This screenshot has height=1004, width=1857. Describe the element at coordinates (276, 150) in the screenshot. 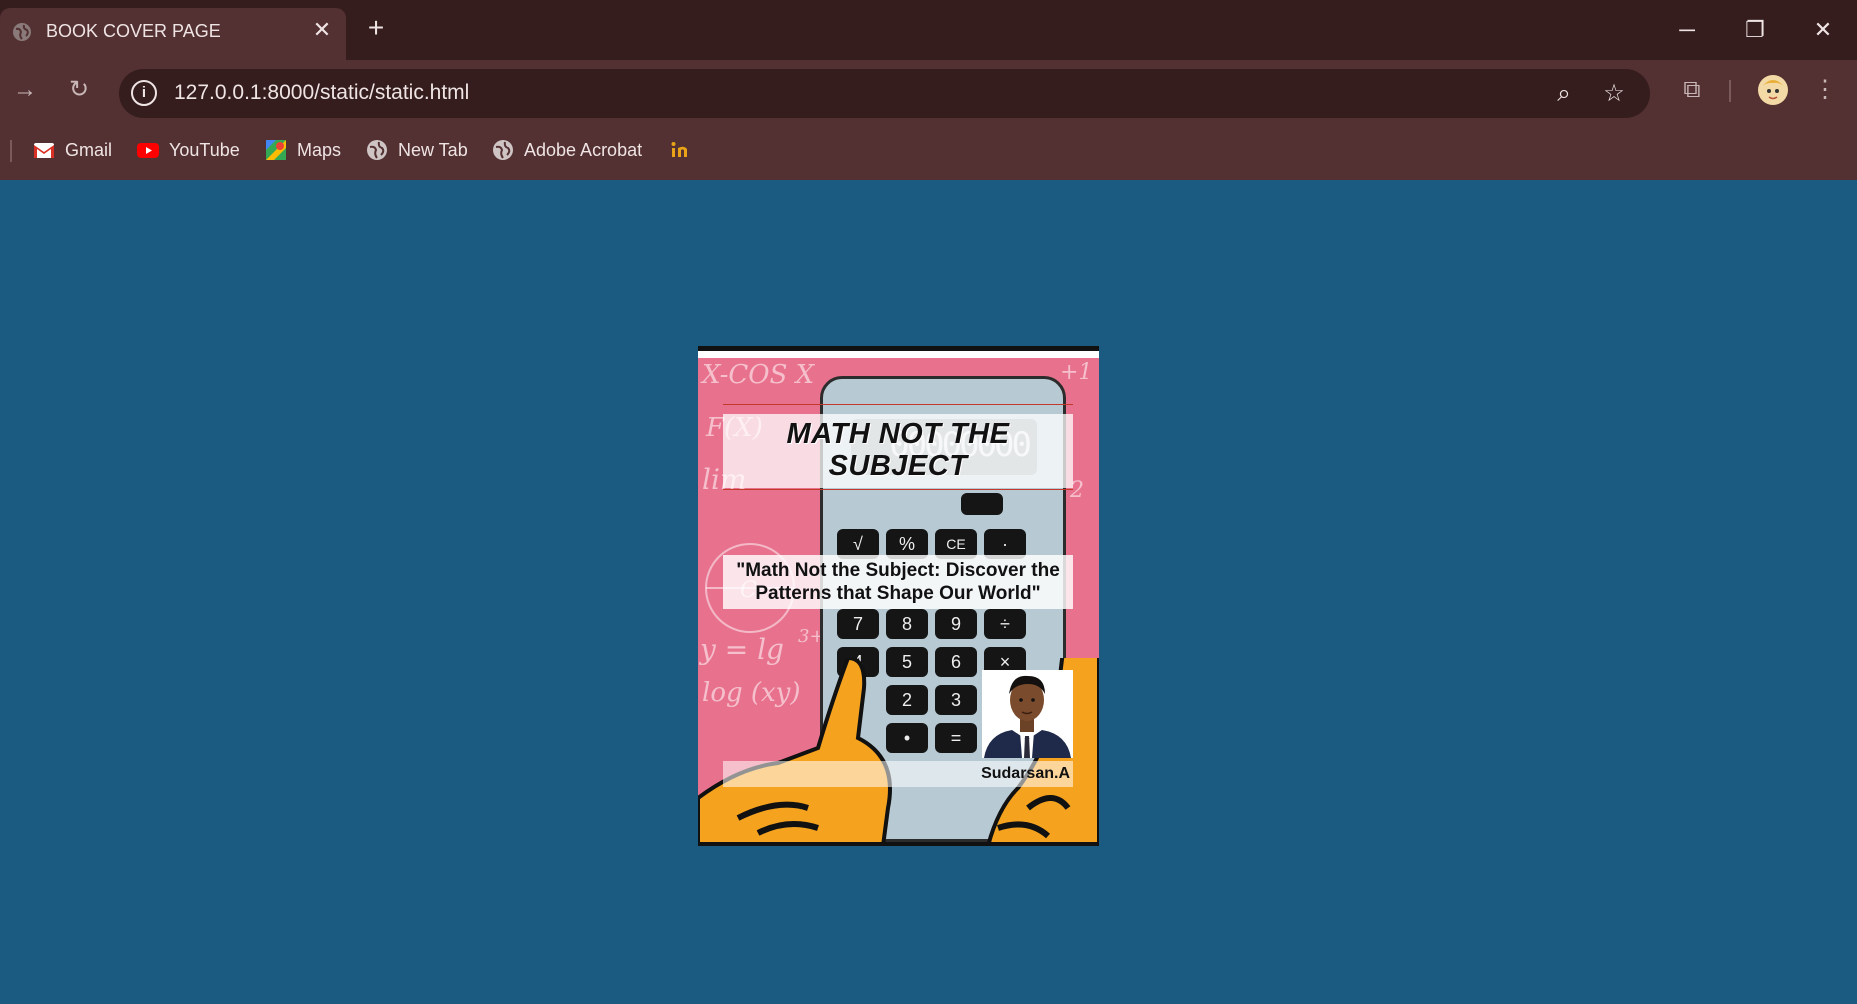

I see `maps-icon` at that location.